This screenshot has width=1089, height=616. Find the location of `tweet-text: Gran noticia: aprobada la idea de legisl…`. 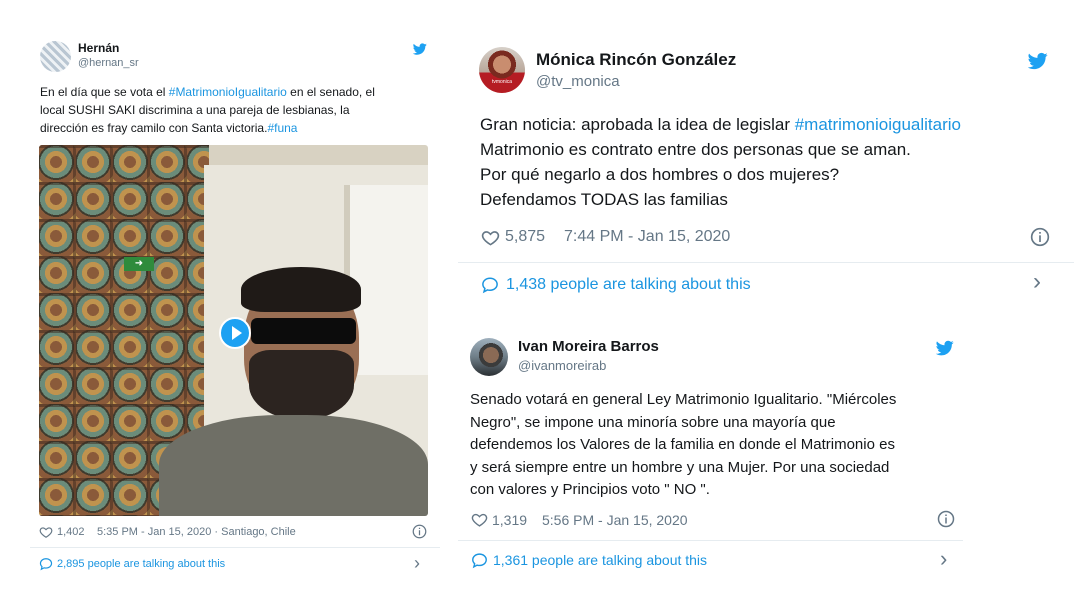

tweet-text: Gran noticia: aprobada la idea de legisl… is located at coordinates (770, 162).